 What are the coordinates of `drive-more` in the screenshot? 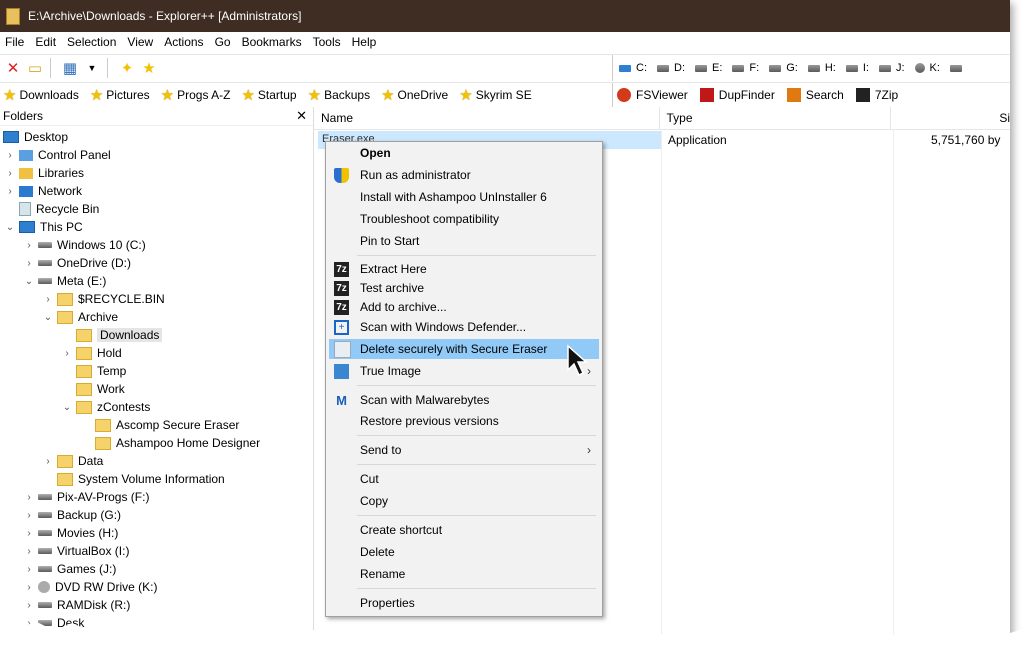 It's located at (958, 68).